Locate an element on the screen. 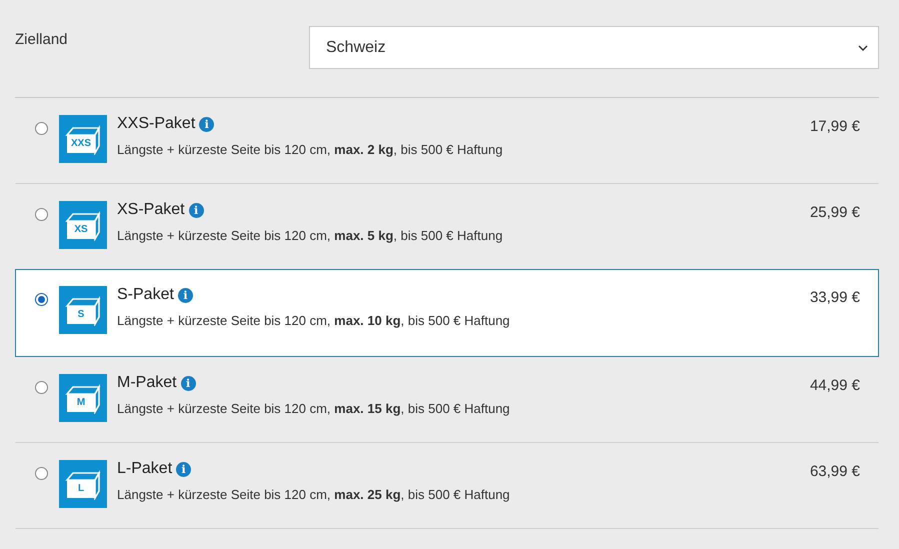 The width and height of the screenshot is (899, 549). package-icon: S is located at coordinates (83, 310).